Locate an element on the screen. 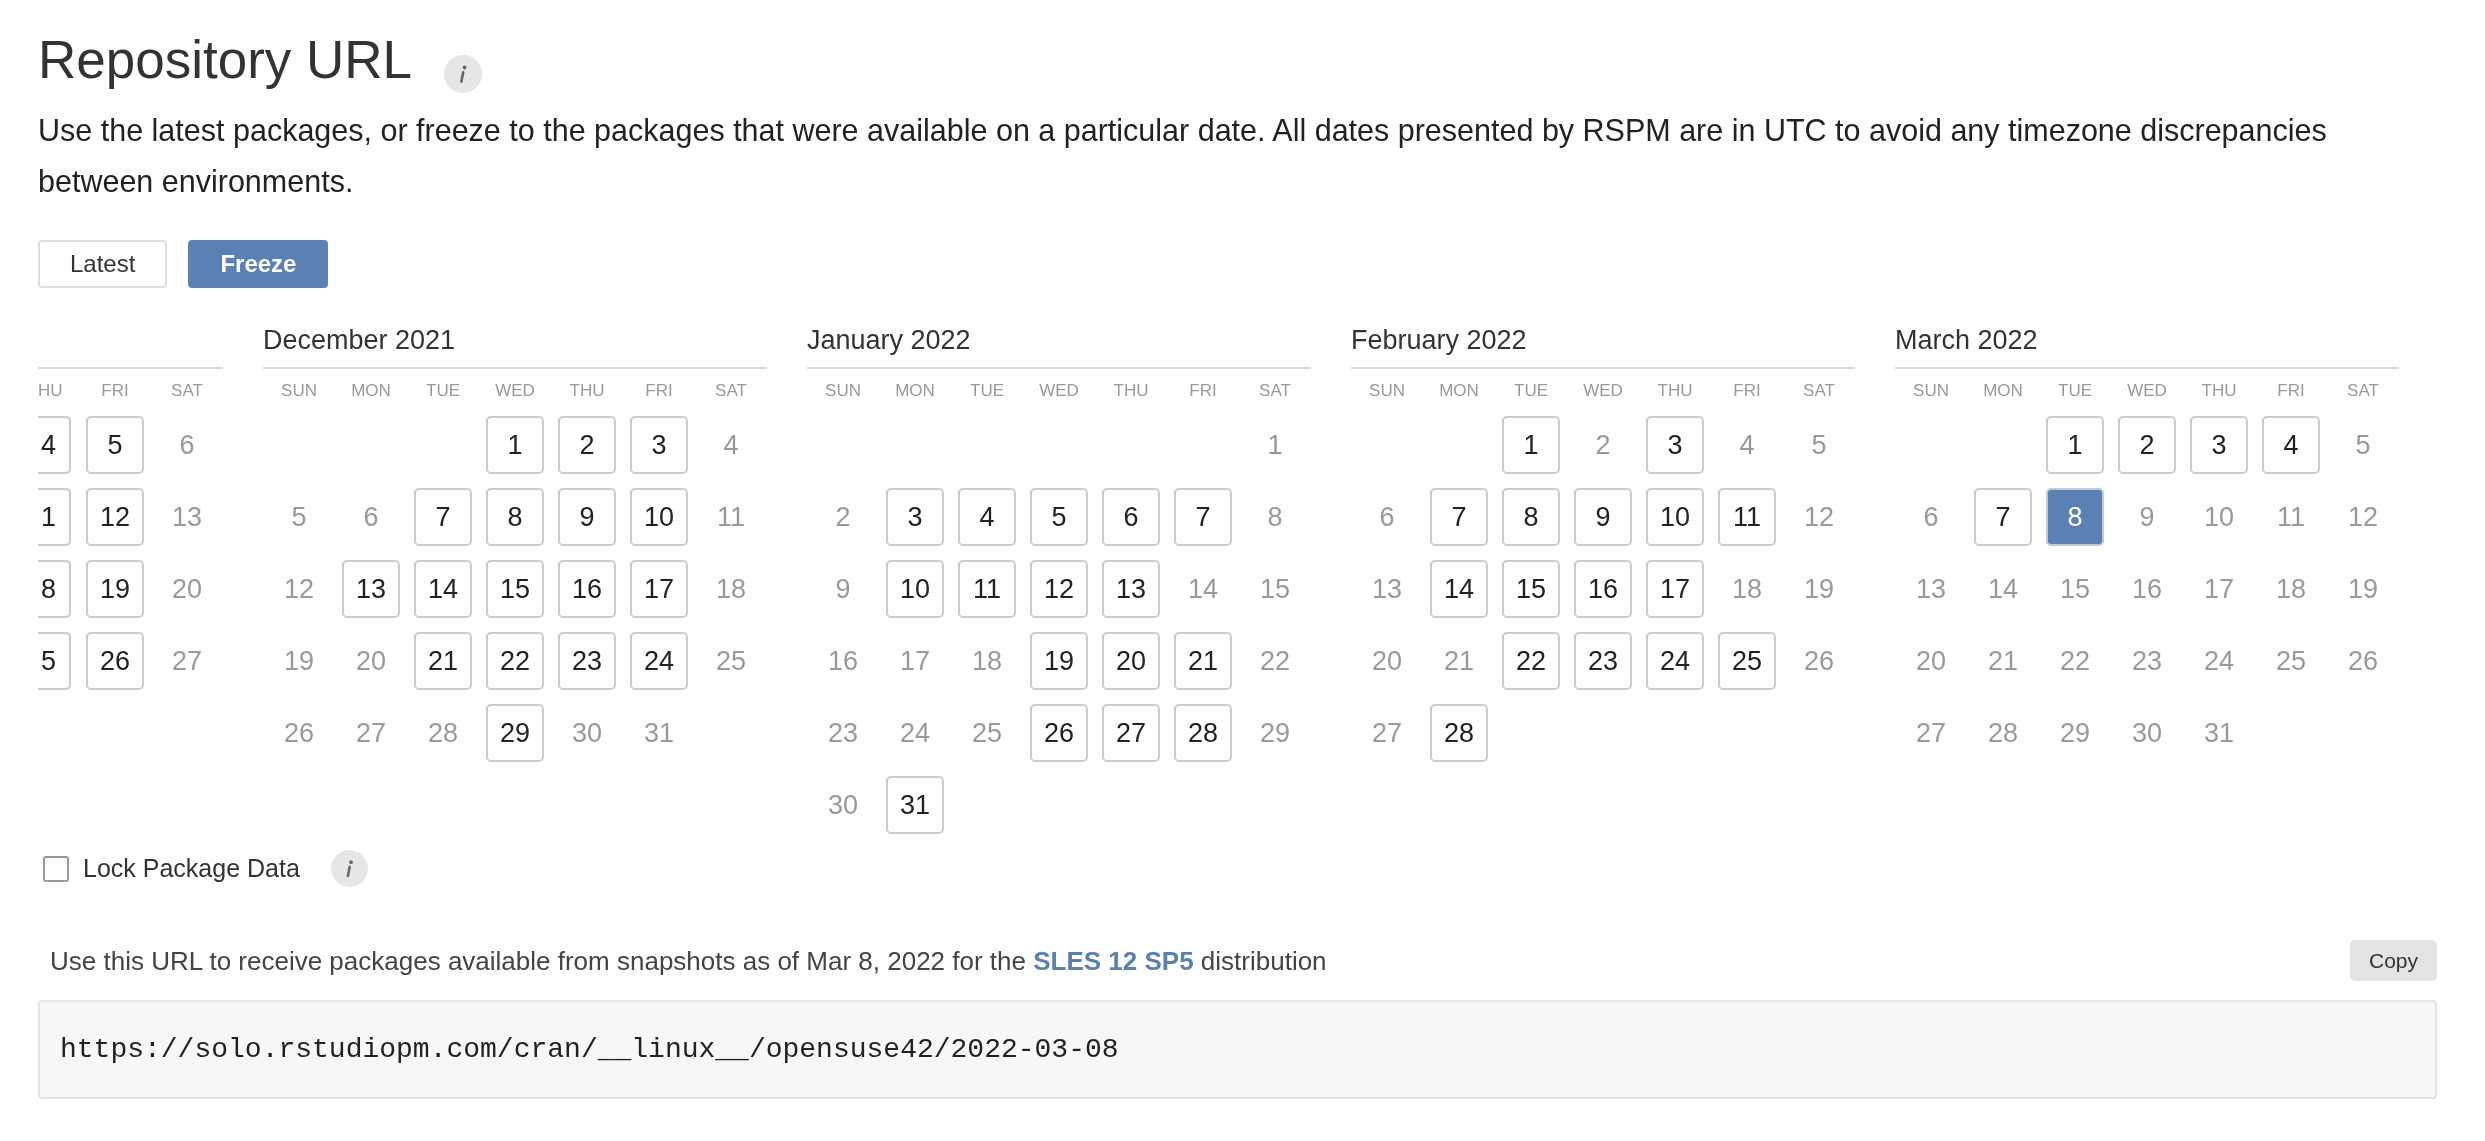 The height and width of the screenshot is (1141, 2485). day-number: 4 is located at coordinates (1747, 445).